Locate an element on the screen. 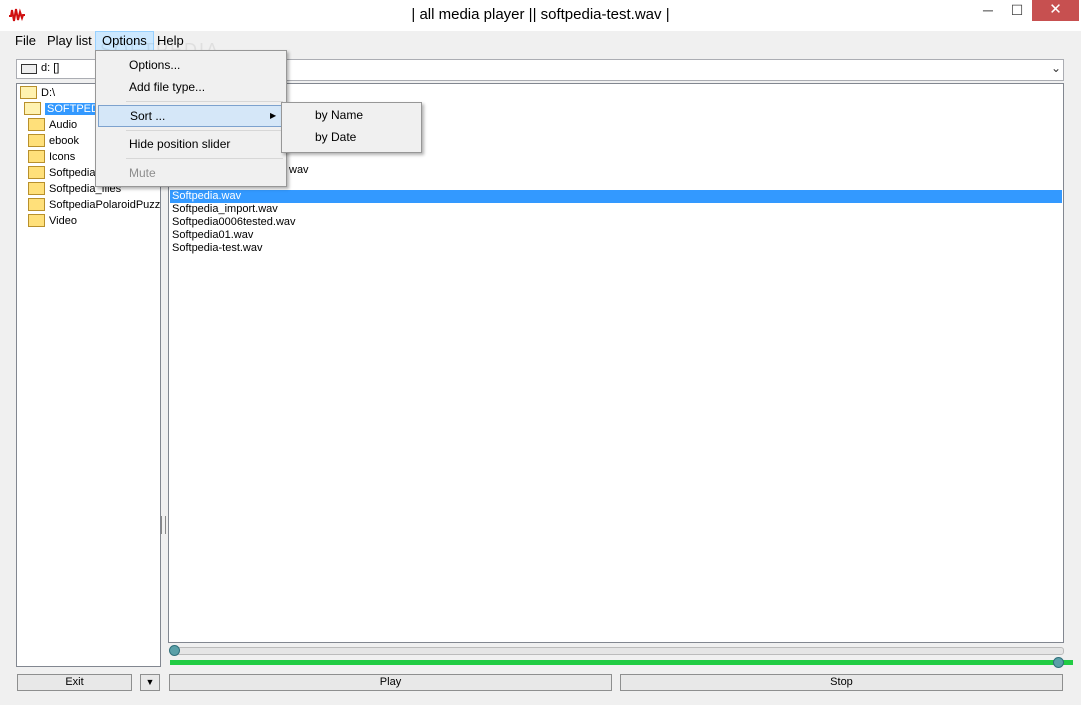 Image resolution: width=1081 pixels, height=705 pixels. tree-node: SoftpediaPolaroidPuzzle is located at coordinates (94, 205).